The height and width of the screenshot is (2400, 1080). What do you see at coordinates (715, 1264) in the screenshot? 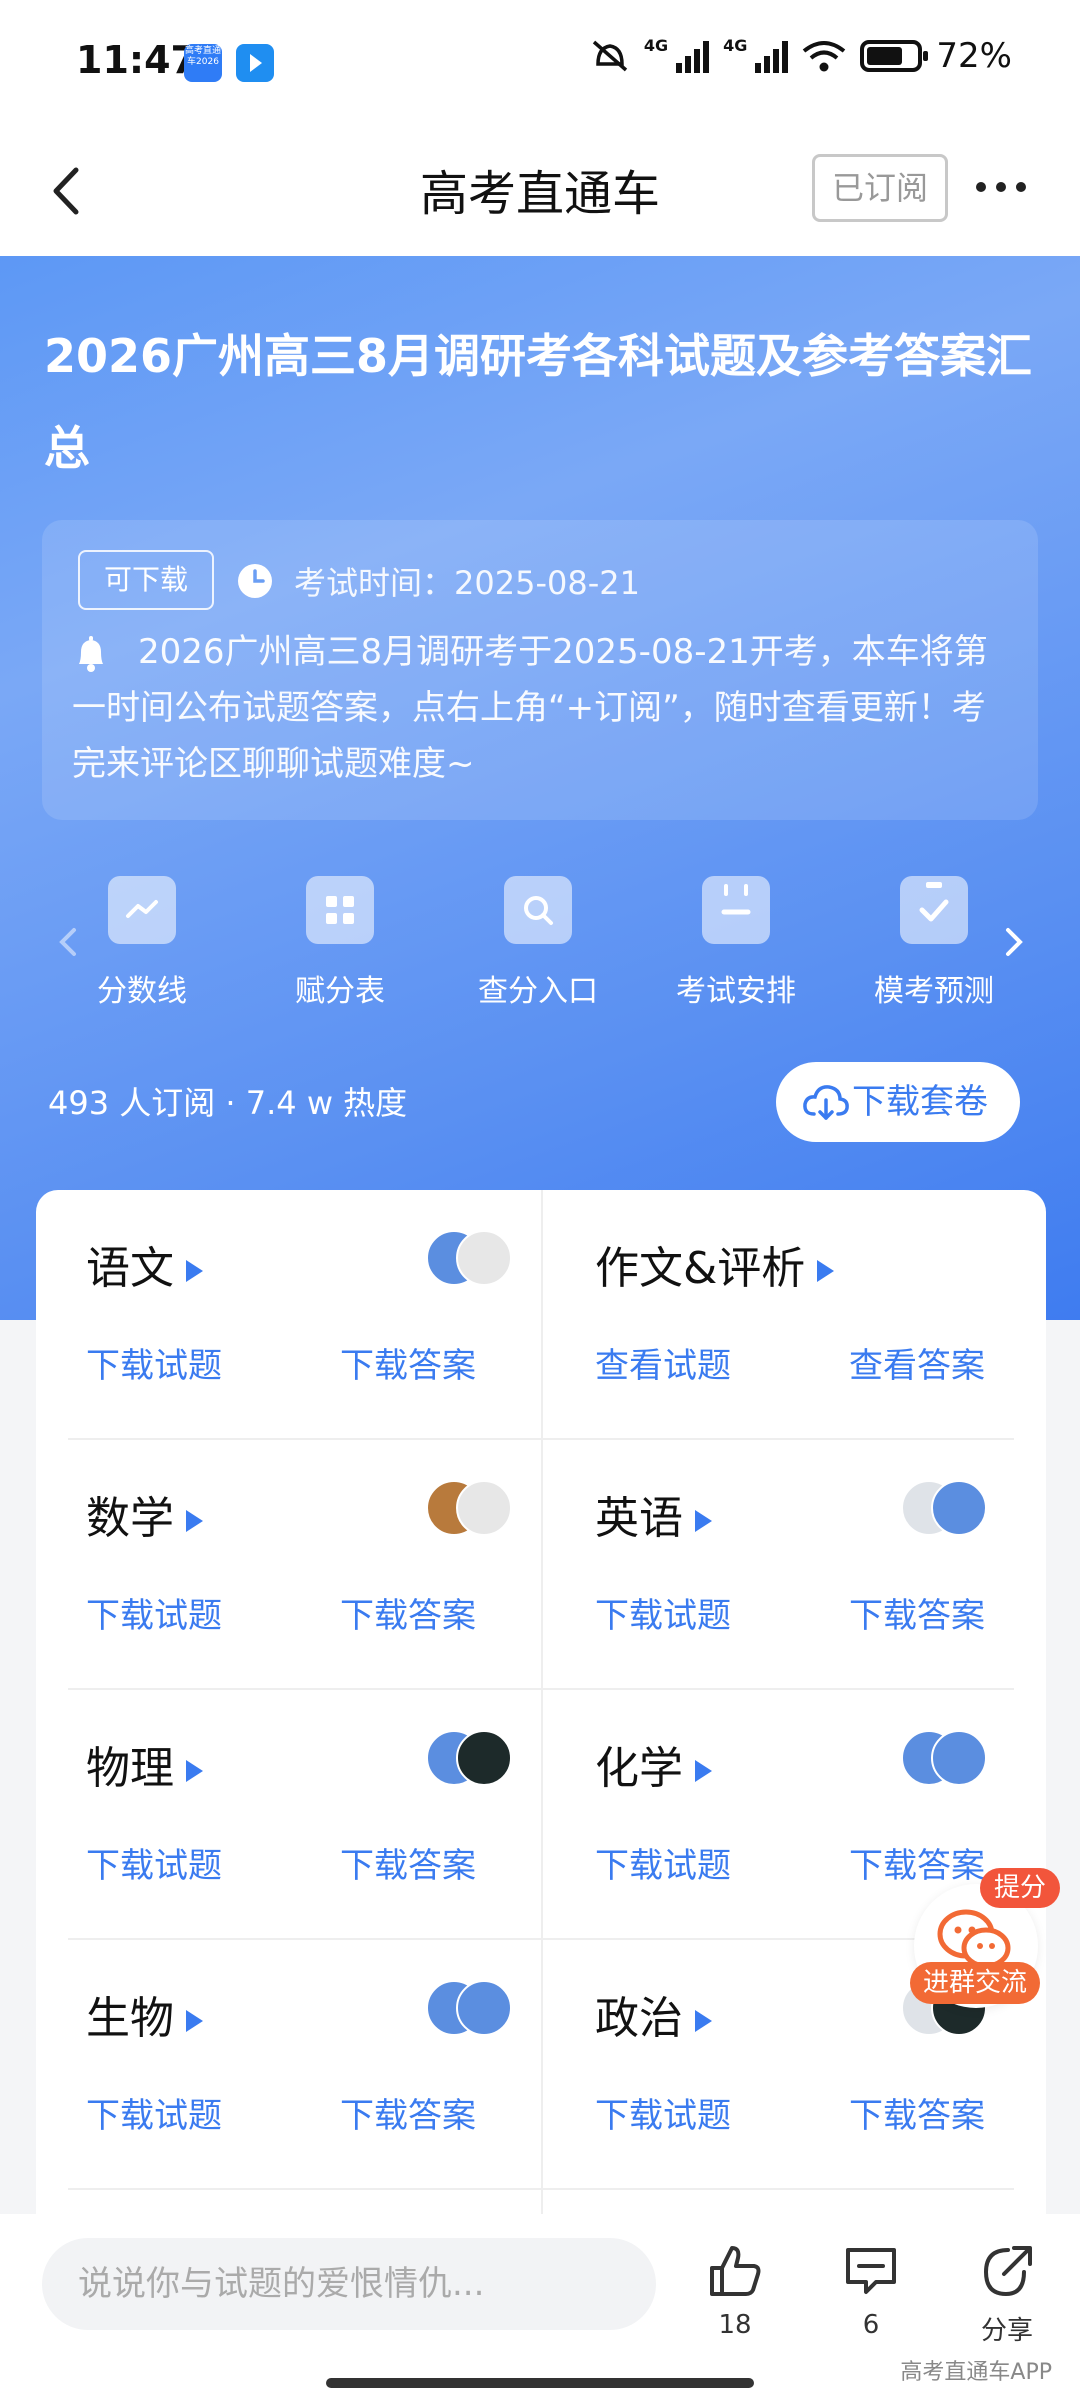
I see `subject-name: 作文&评析` at bounding box center [715, 1264].